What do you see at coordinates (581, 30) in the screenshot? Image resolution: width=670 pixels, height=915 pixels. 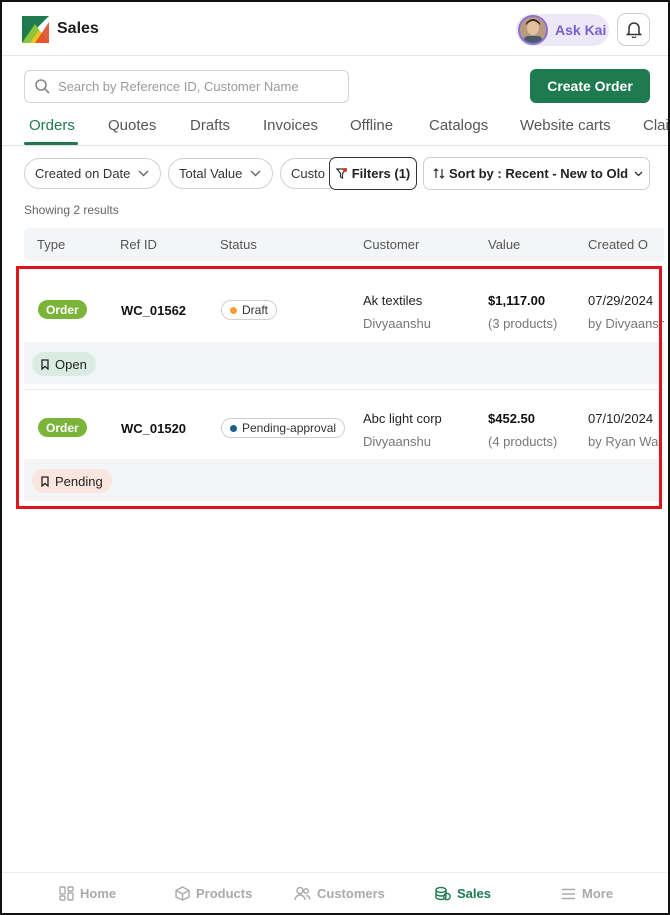 I see `ask-kai-label: Ask Kai` at bounding box center [581, 30].